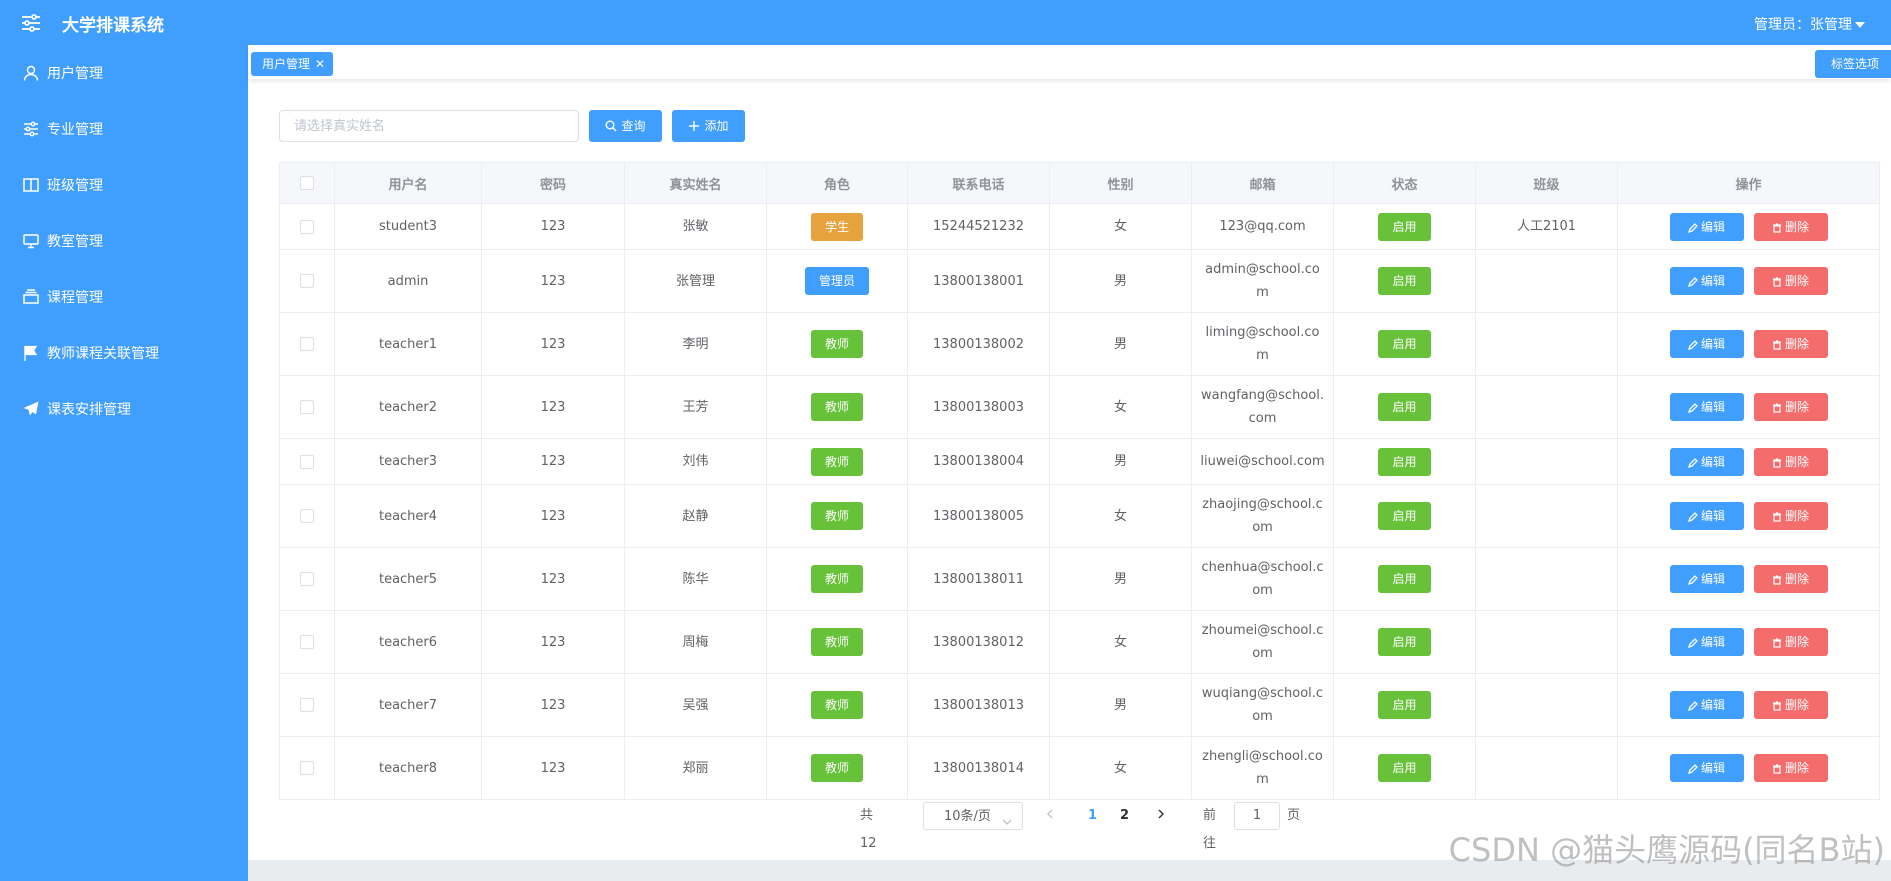 This screenshot has height=881, width=1891. I want to click on sidebar-item-major-management: 专业管理, so click(124, 129).